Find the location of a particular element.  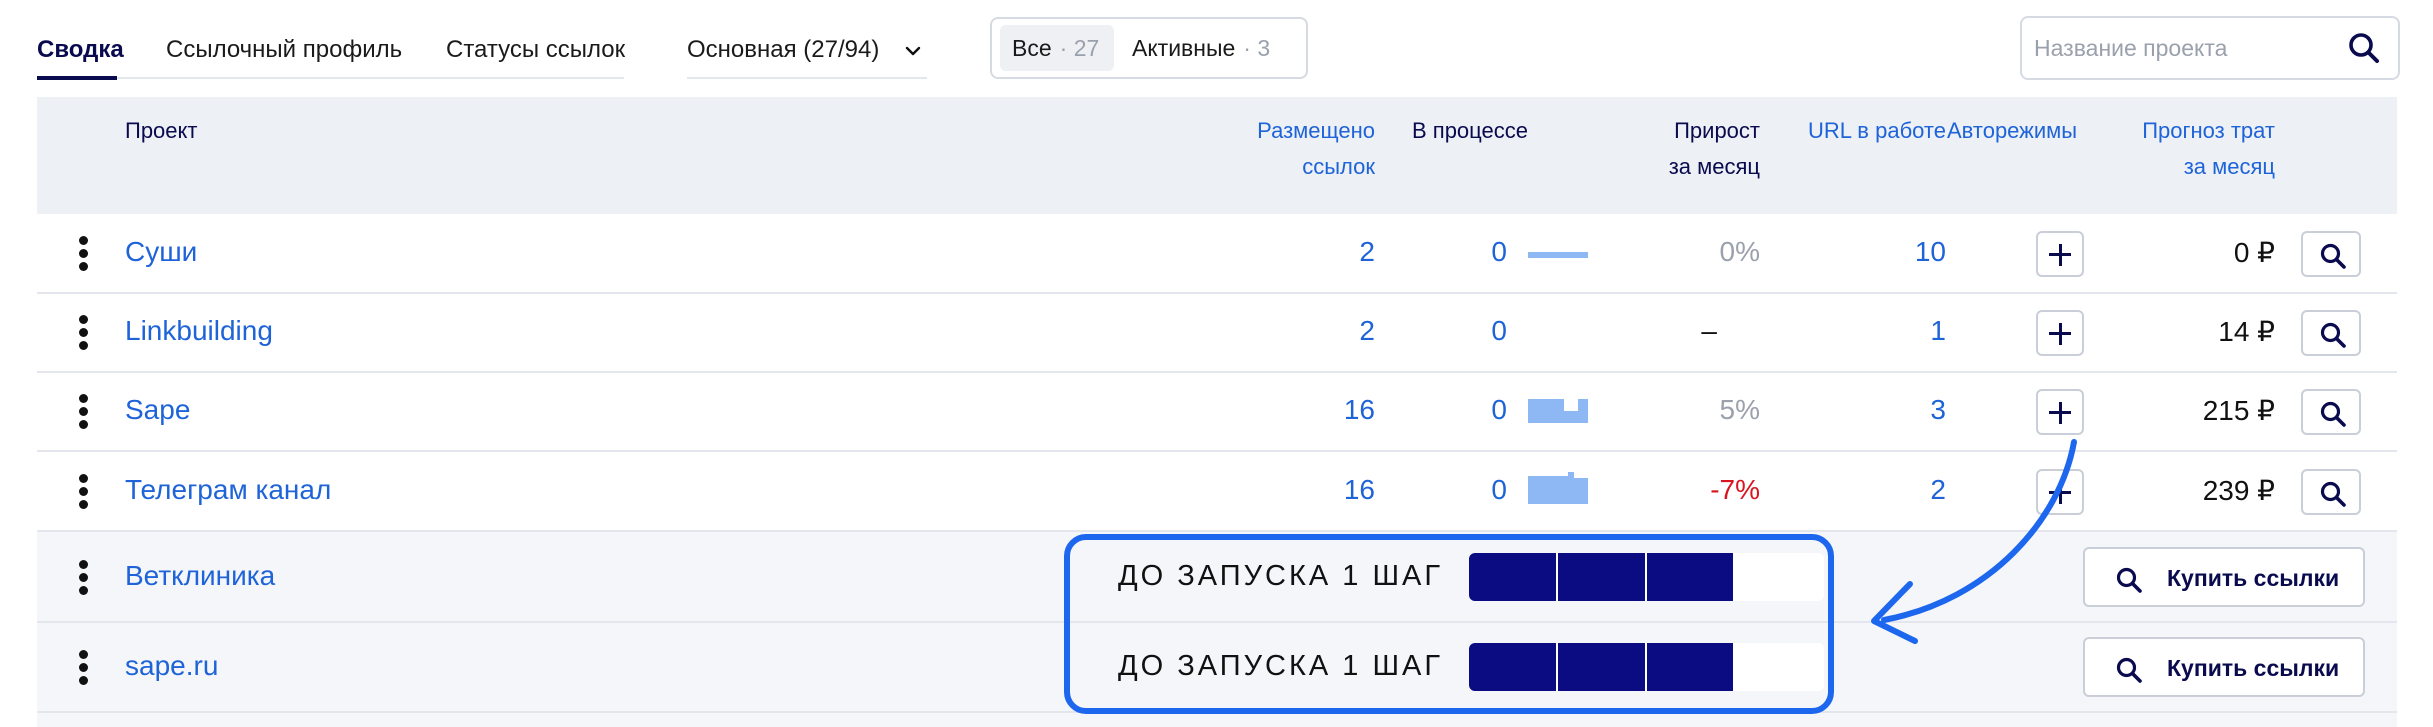

project-name-link: Sape is located at coordinates (157, 410).